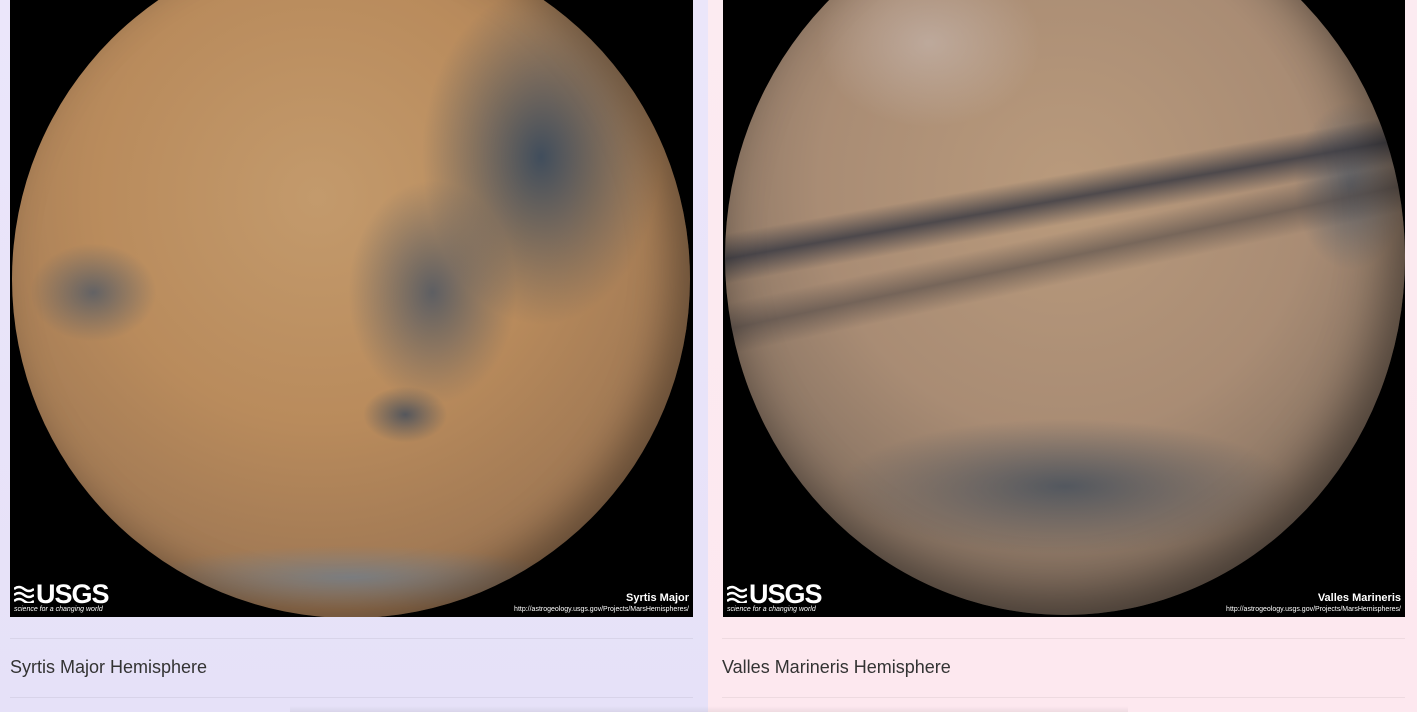  What do you see at coordinates (657, 598) in the screenshot?
I see `image-caption-name: Syrtis Major` at bounding box center [657, 598].